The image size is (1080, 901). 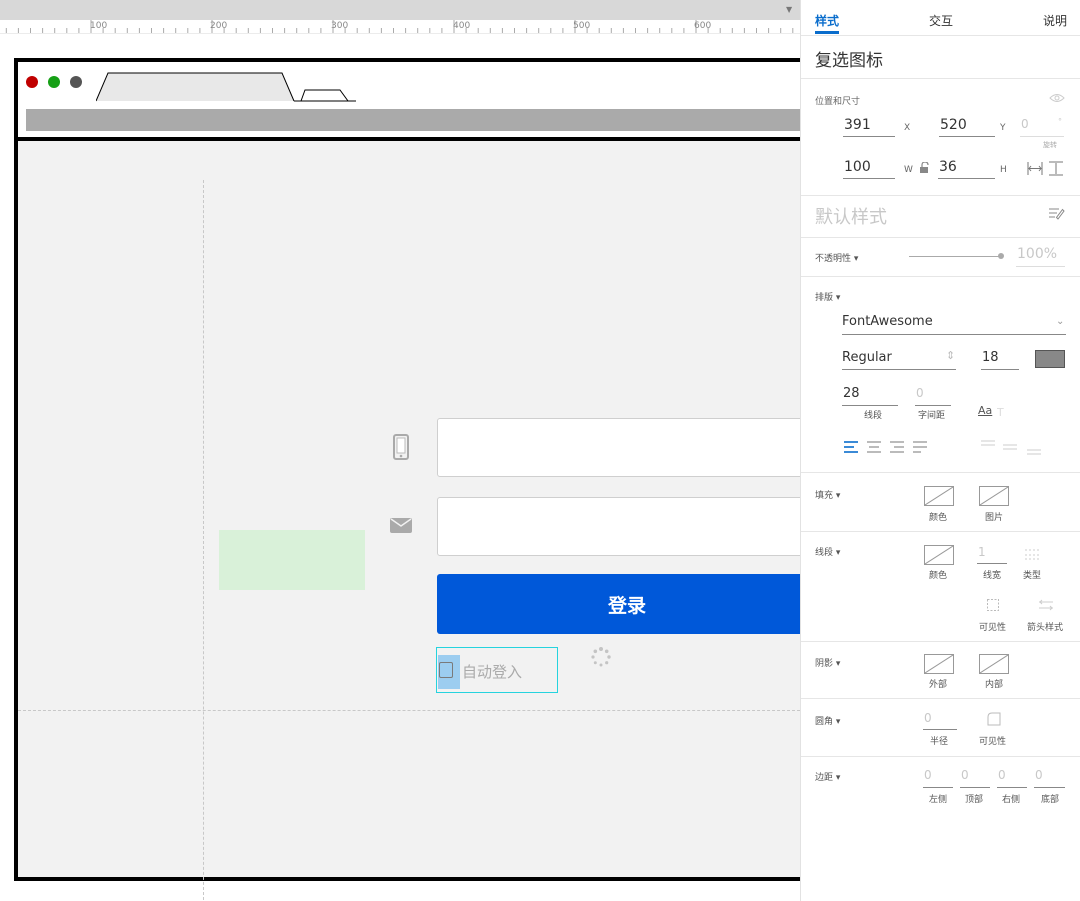 What do you see at coordinates (1055, 20) in the screenshot?
I see `tab-notes: 说明` at bounding box center [1055, 20].